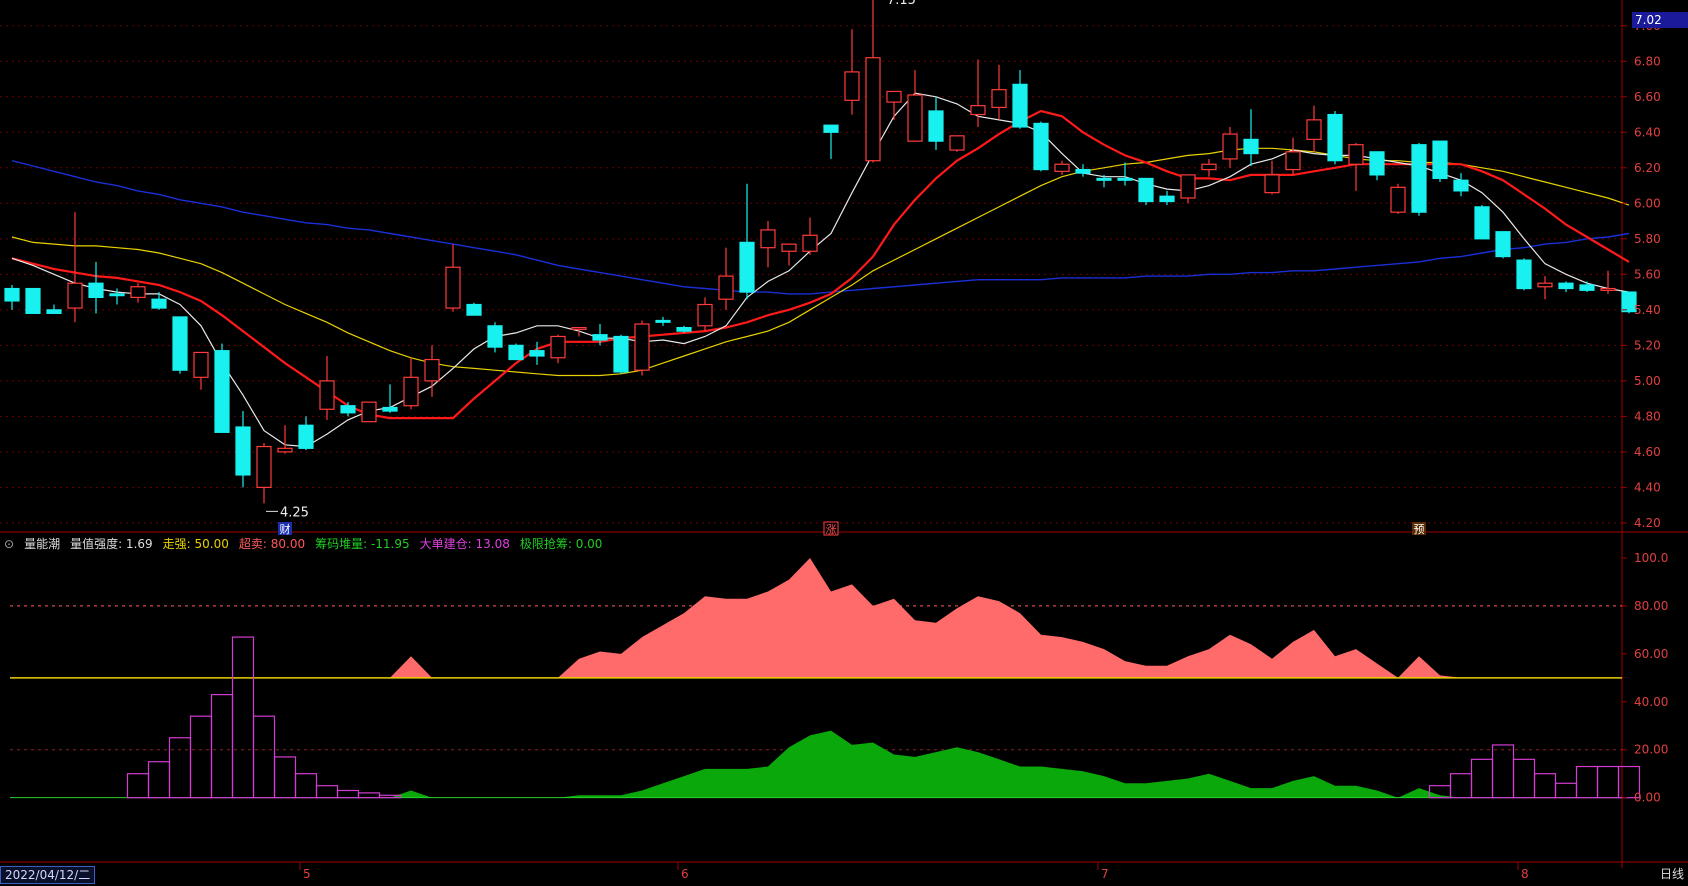 The height and width of the screenshot is (886, 1688). What do you see at coordinates (1647, 345) in the screenshot?
I see `price-tick-label: 5.20` at bounding box center [1647, 345].